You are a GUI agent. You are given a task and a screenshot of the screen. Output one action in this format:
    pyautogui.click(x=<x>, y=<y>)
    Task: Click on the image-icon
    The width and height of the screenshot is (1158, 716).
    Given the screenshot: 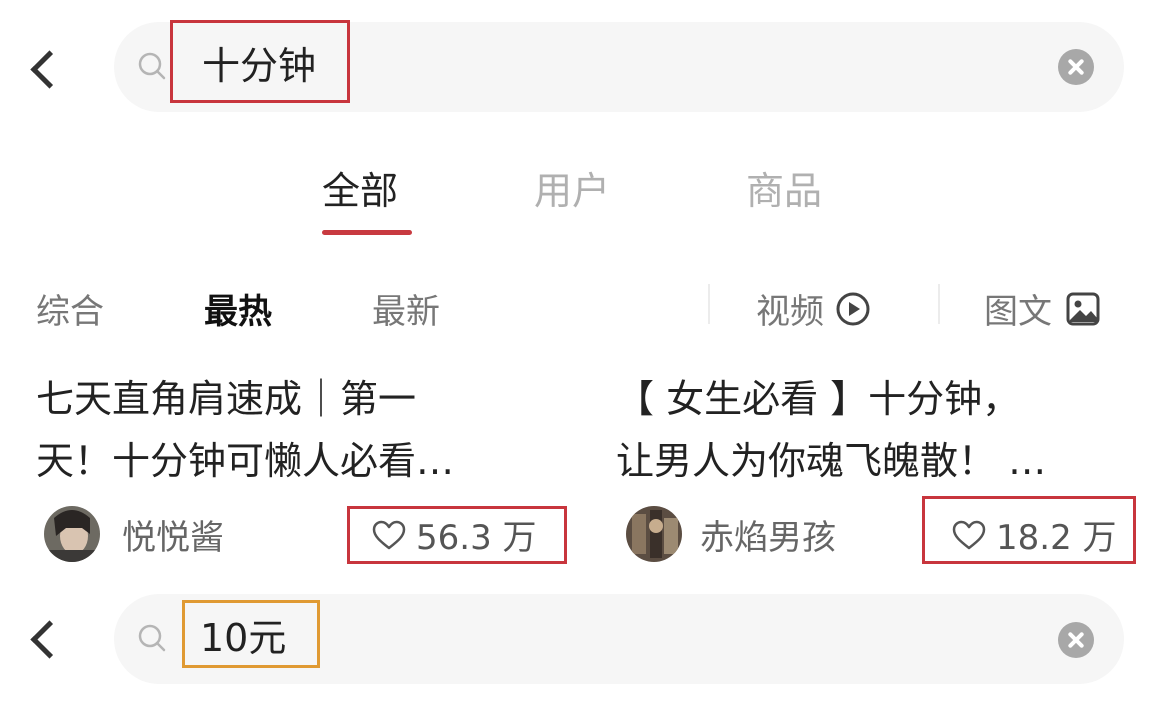 What is the action you would take?
    pyautogui.click(x=1083, y=308)
    